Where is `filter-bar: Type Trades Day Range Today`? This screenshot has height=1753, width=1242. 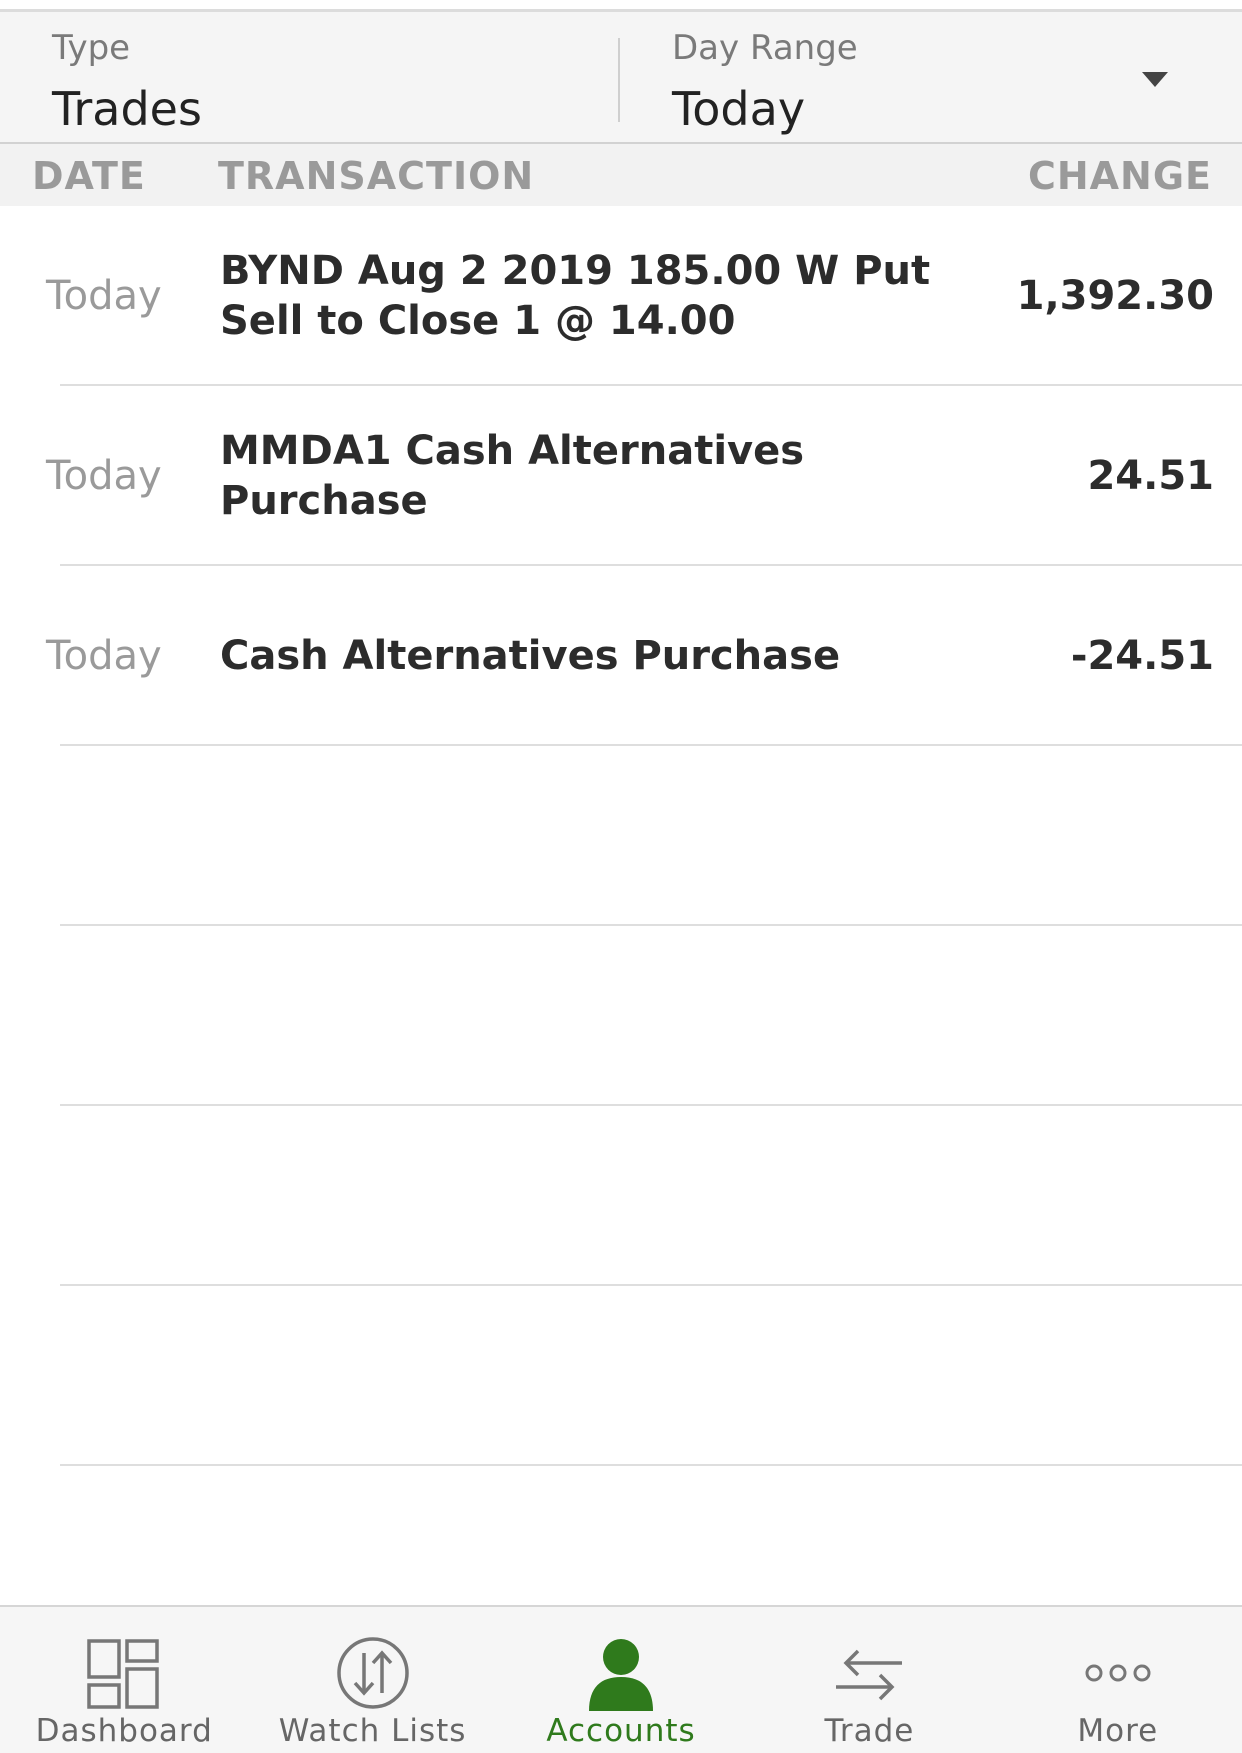
filter-bar: Type Trades Day Range Today is located at coordinates (621, 78).